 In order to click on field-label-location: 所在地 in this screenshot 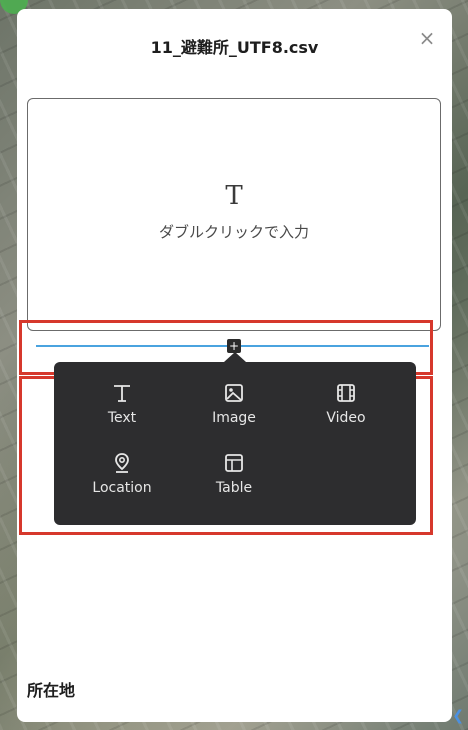, I will do `click(51, 690)`.